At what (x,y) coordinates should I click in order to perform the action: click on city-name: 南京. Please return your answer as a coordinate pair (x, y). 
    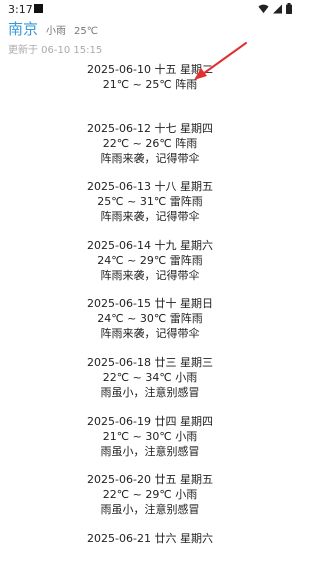
    Looking at the image, I should click on (23, 28).